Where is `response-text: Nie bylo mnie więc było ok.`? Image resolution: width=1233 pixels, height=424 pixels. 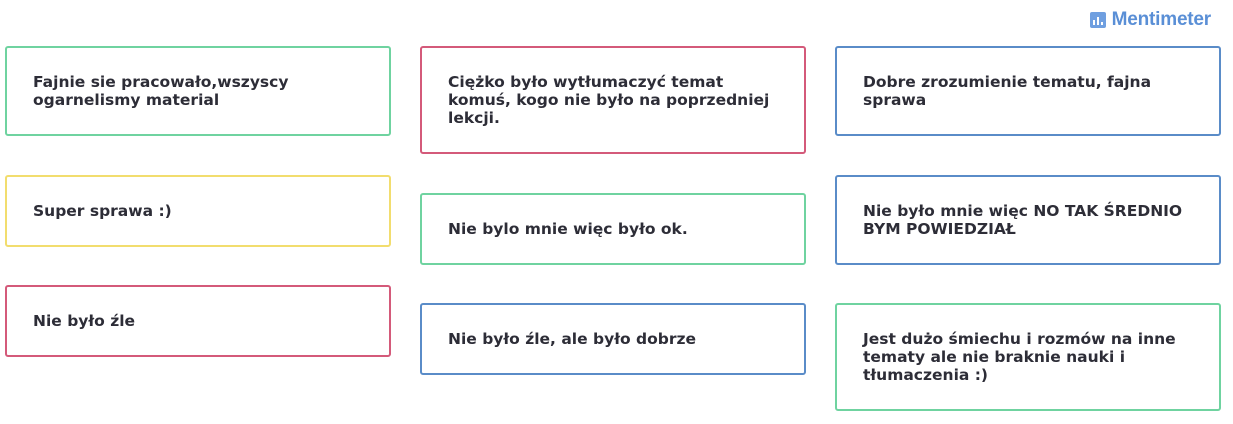 response-text: Nie bylo mnie więc było ok. is located at coordinates (568, 229).